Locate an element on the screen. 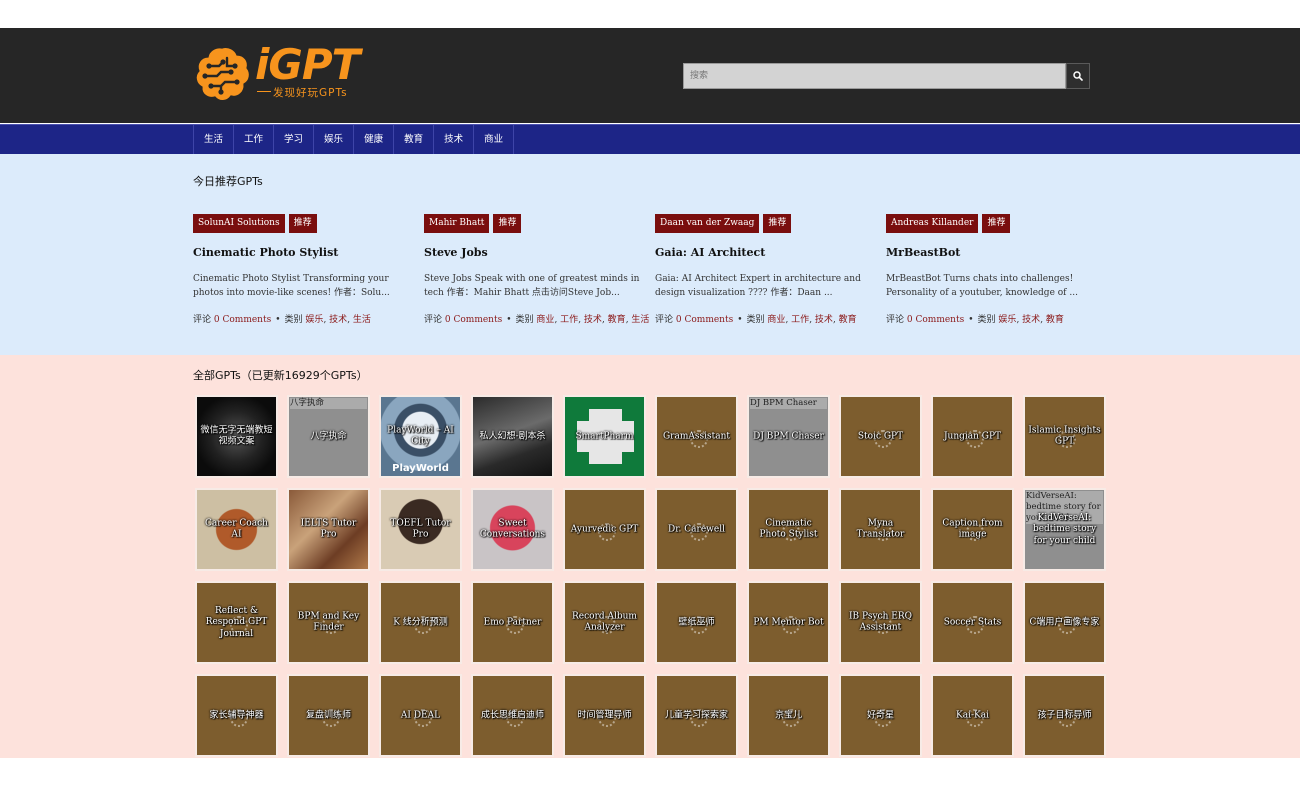 This screenshot has width=1300, height=788. gpt-tile-label: C端用户画像专家 is located at coordinates (1064, 621).